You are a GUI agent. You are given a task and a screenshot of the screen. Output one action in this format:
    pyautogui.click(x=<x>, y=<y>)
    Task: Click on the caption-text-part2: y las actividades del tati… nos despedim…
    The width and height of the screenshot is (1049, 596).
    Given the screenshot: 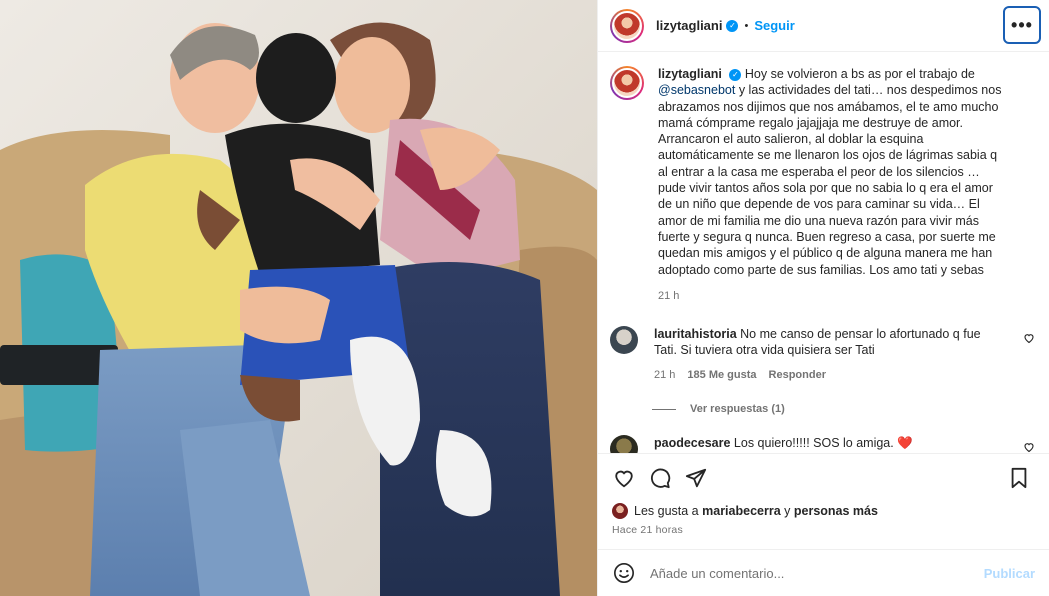 What is the action you would take?
    pyautogui.click(x=830, y=180)
    